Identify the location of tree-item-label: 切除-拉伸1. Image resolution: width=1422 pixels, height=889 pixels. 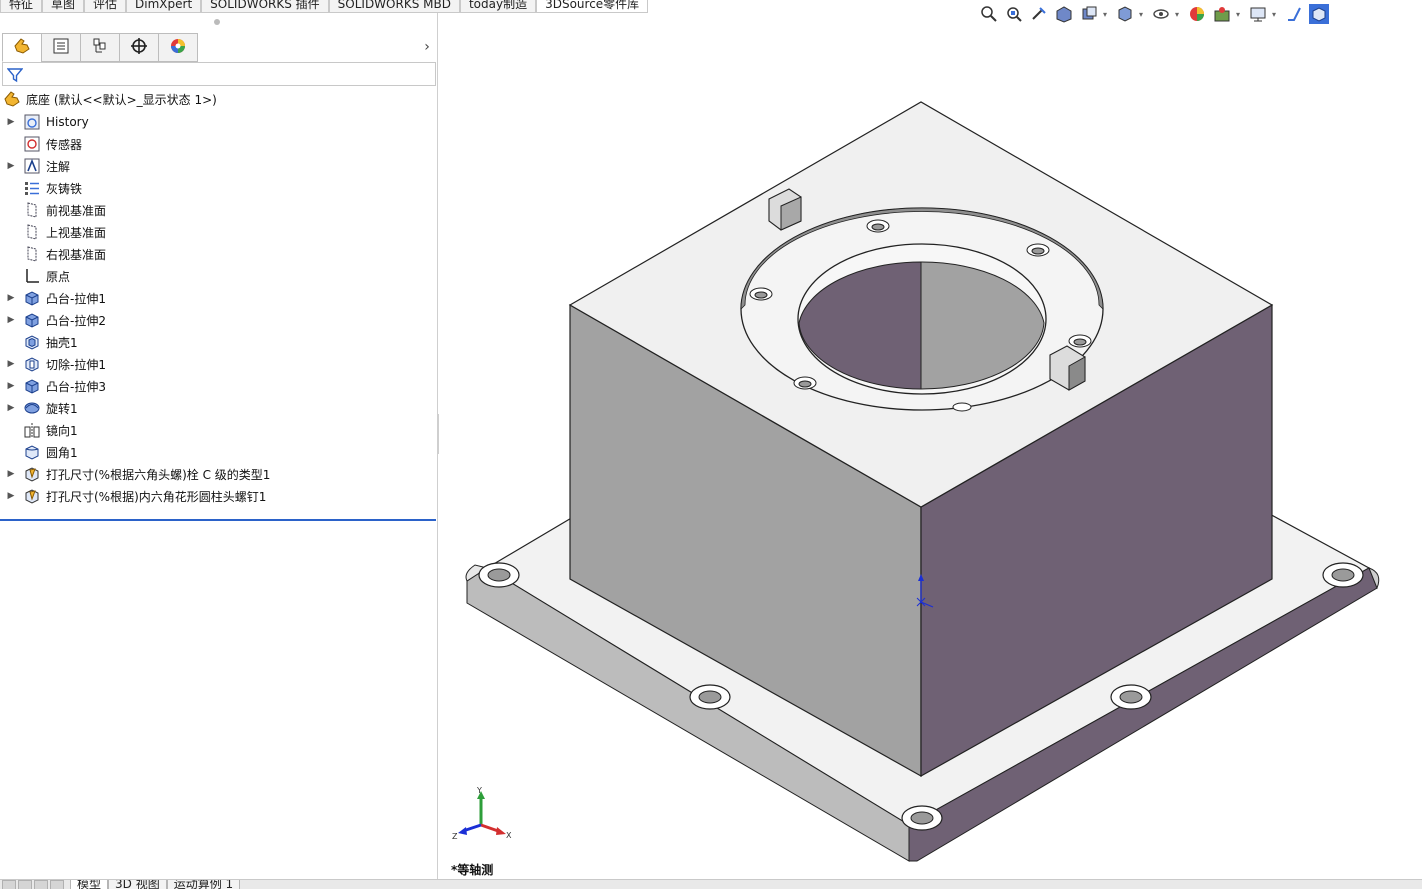
(76, 364).